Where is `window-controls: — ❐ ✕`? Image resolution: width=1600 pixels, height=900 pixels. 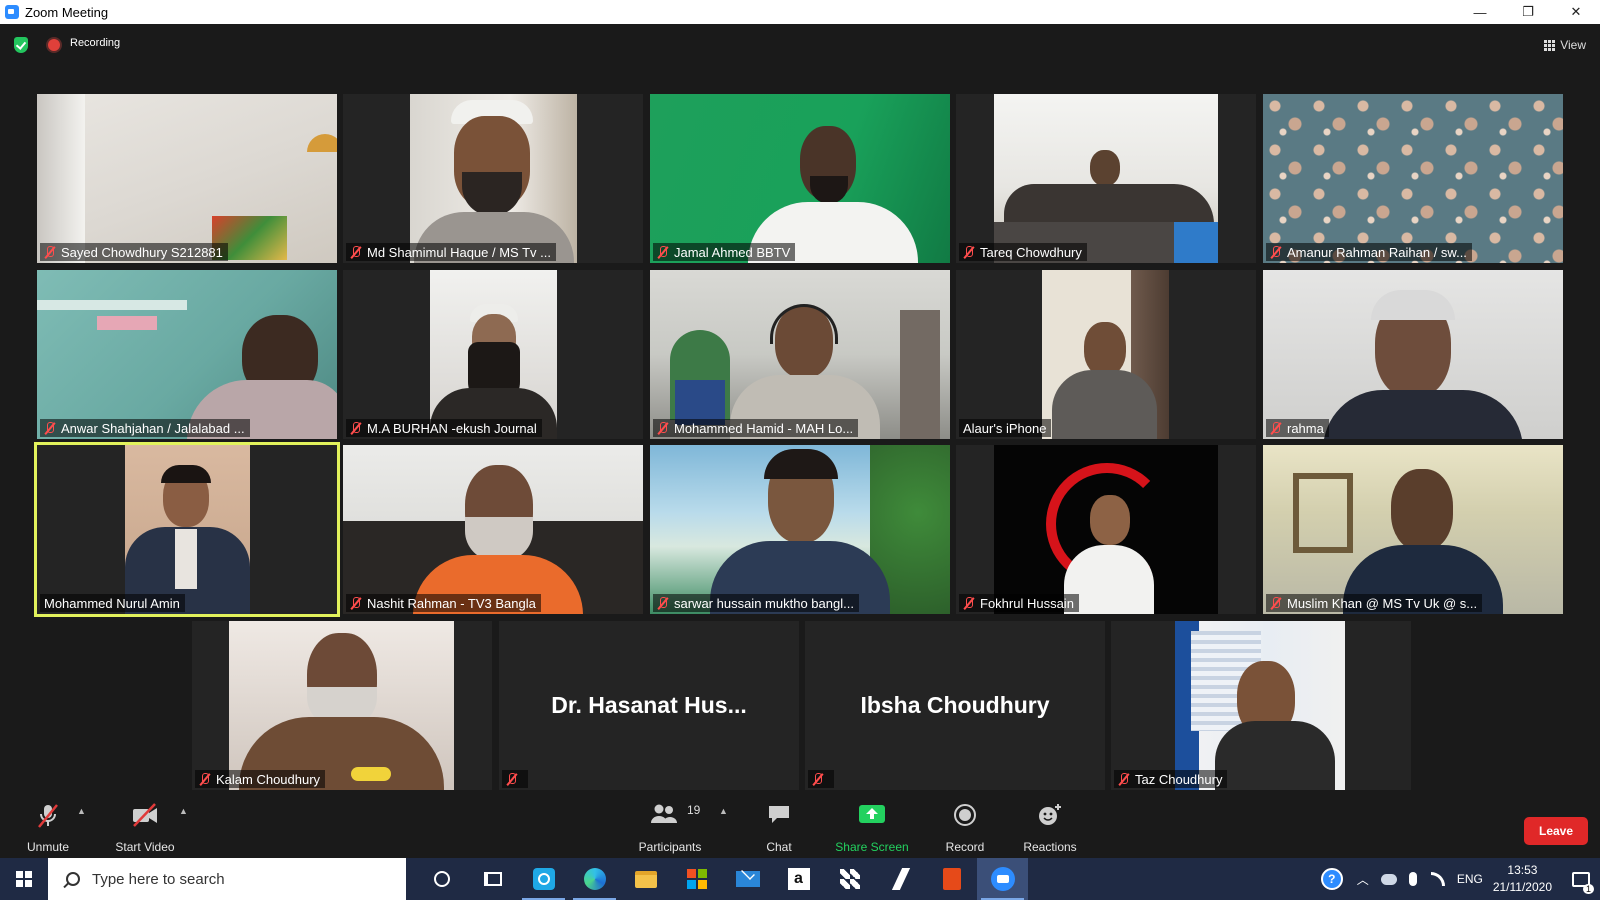
window-controls: — ❐ ✕ is located at coordinates (1528, 12).